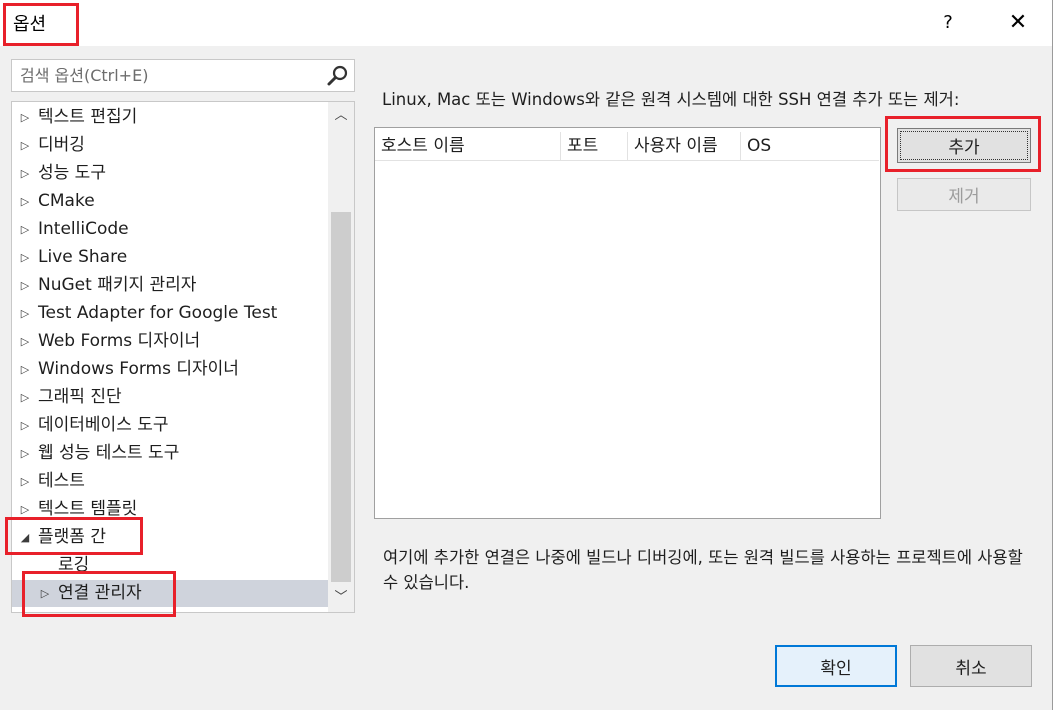 This screenshot has height=710, width=1053. Describe the element at coordinates (74, 536) in the screenshot. I see `highlight-box-cross-platform` at that location.